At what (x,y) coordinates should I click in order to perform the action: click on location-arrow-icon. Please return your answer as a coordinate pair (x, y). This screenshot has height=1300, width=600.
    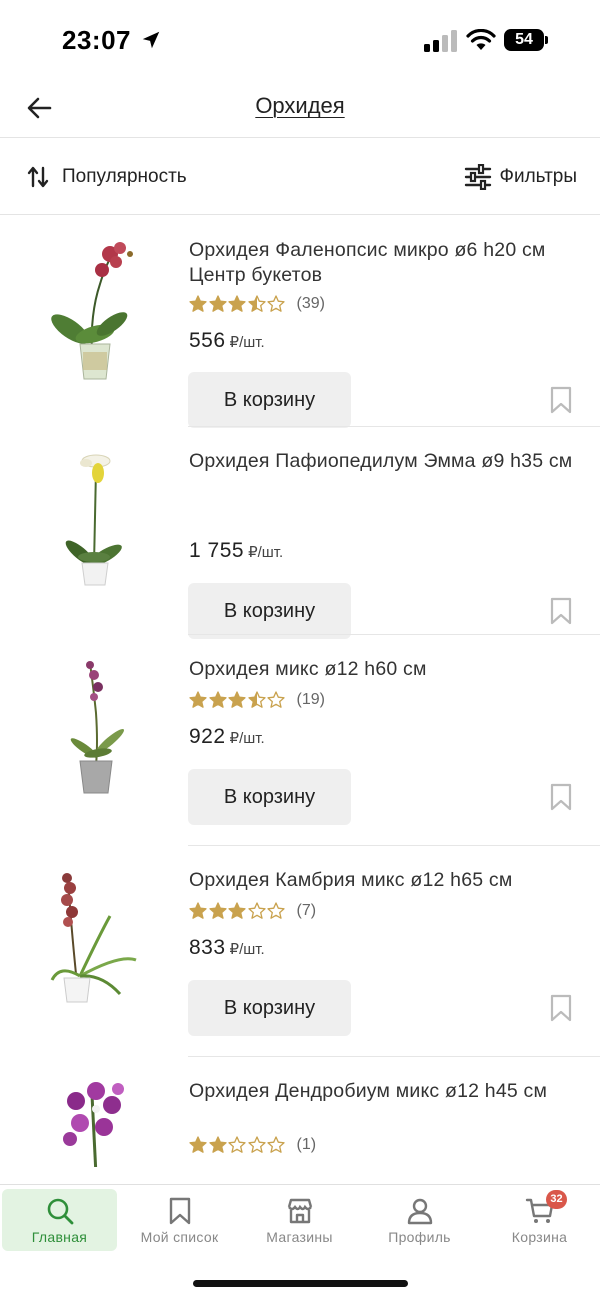
    Looking at the image, I should click on (151, 40).